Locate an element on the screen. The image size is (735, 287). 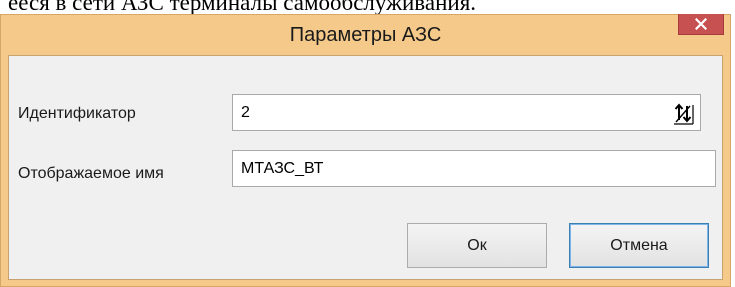
identifier-field: 2 is located at coordinates (466, 112).